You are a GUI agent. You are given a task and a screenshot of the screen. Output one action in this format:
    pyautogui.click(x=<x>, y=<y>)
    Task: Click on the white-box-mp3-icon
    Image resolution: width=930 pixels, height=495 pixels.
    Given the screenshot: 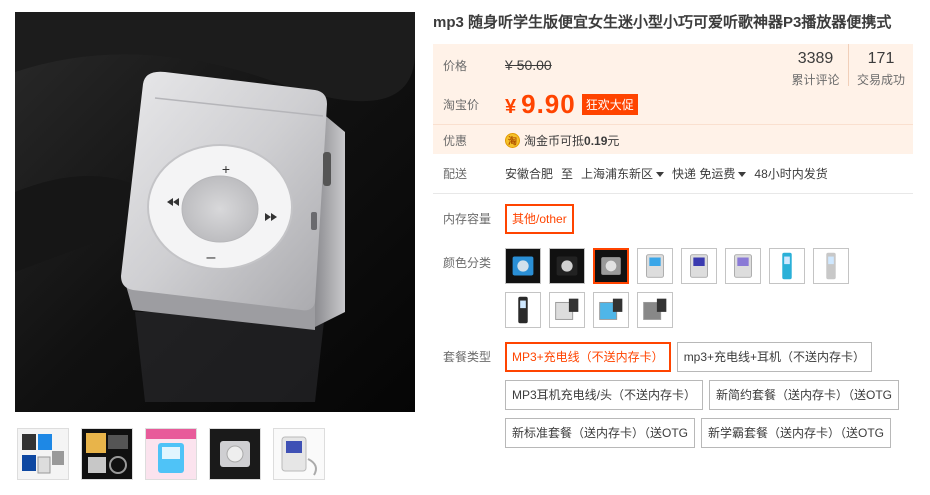 What is the action you would take?
    pyautogui.click(x=567, y=310)
    